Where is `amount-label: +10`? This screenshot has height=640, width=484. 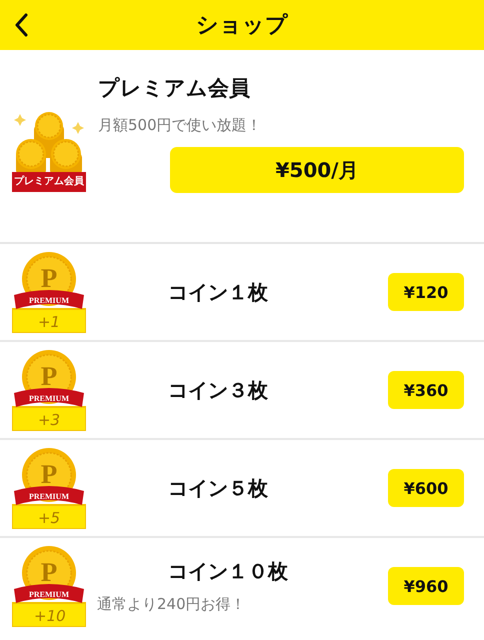 amount-label: +10 is located at coordinates (49, 616).